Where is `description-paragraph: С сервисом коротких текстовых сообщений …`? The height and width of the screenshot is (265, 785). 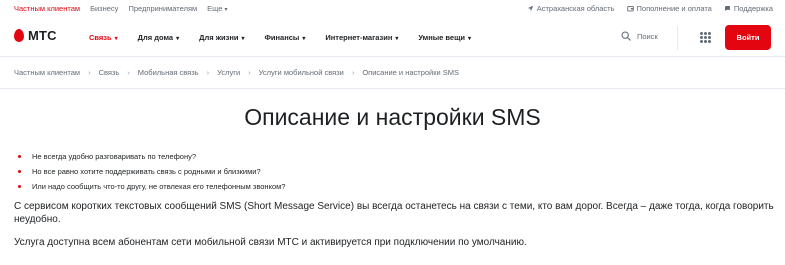 description-paragraph: С сервисом коротких текстовых сообщений … is located at coordinates (394, 213).